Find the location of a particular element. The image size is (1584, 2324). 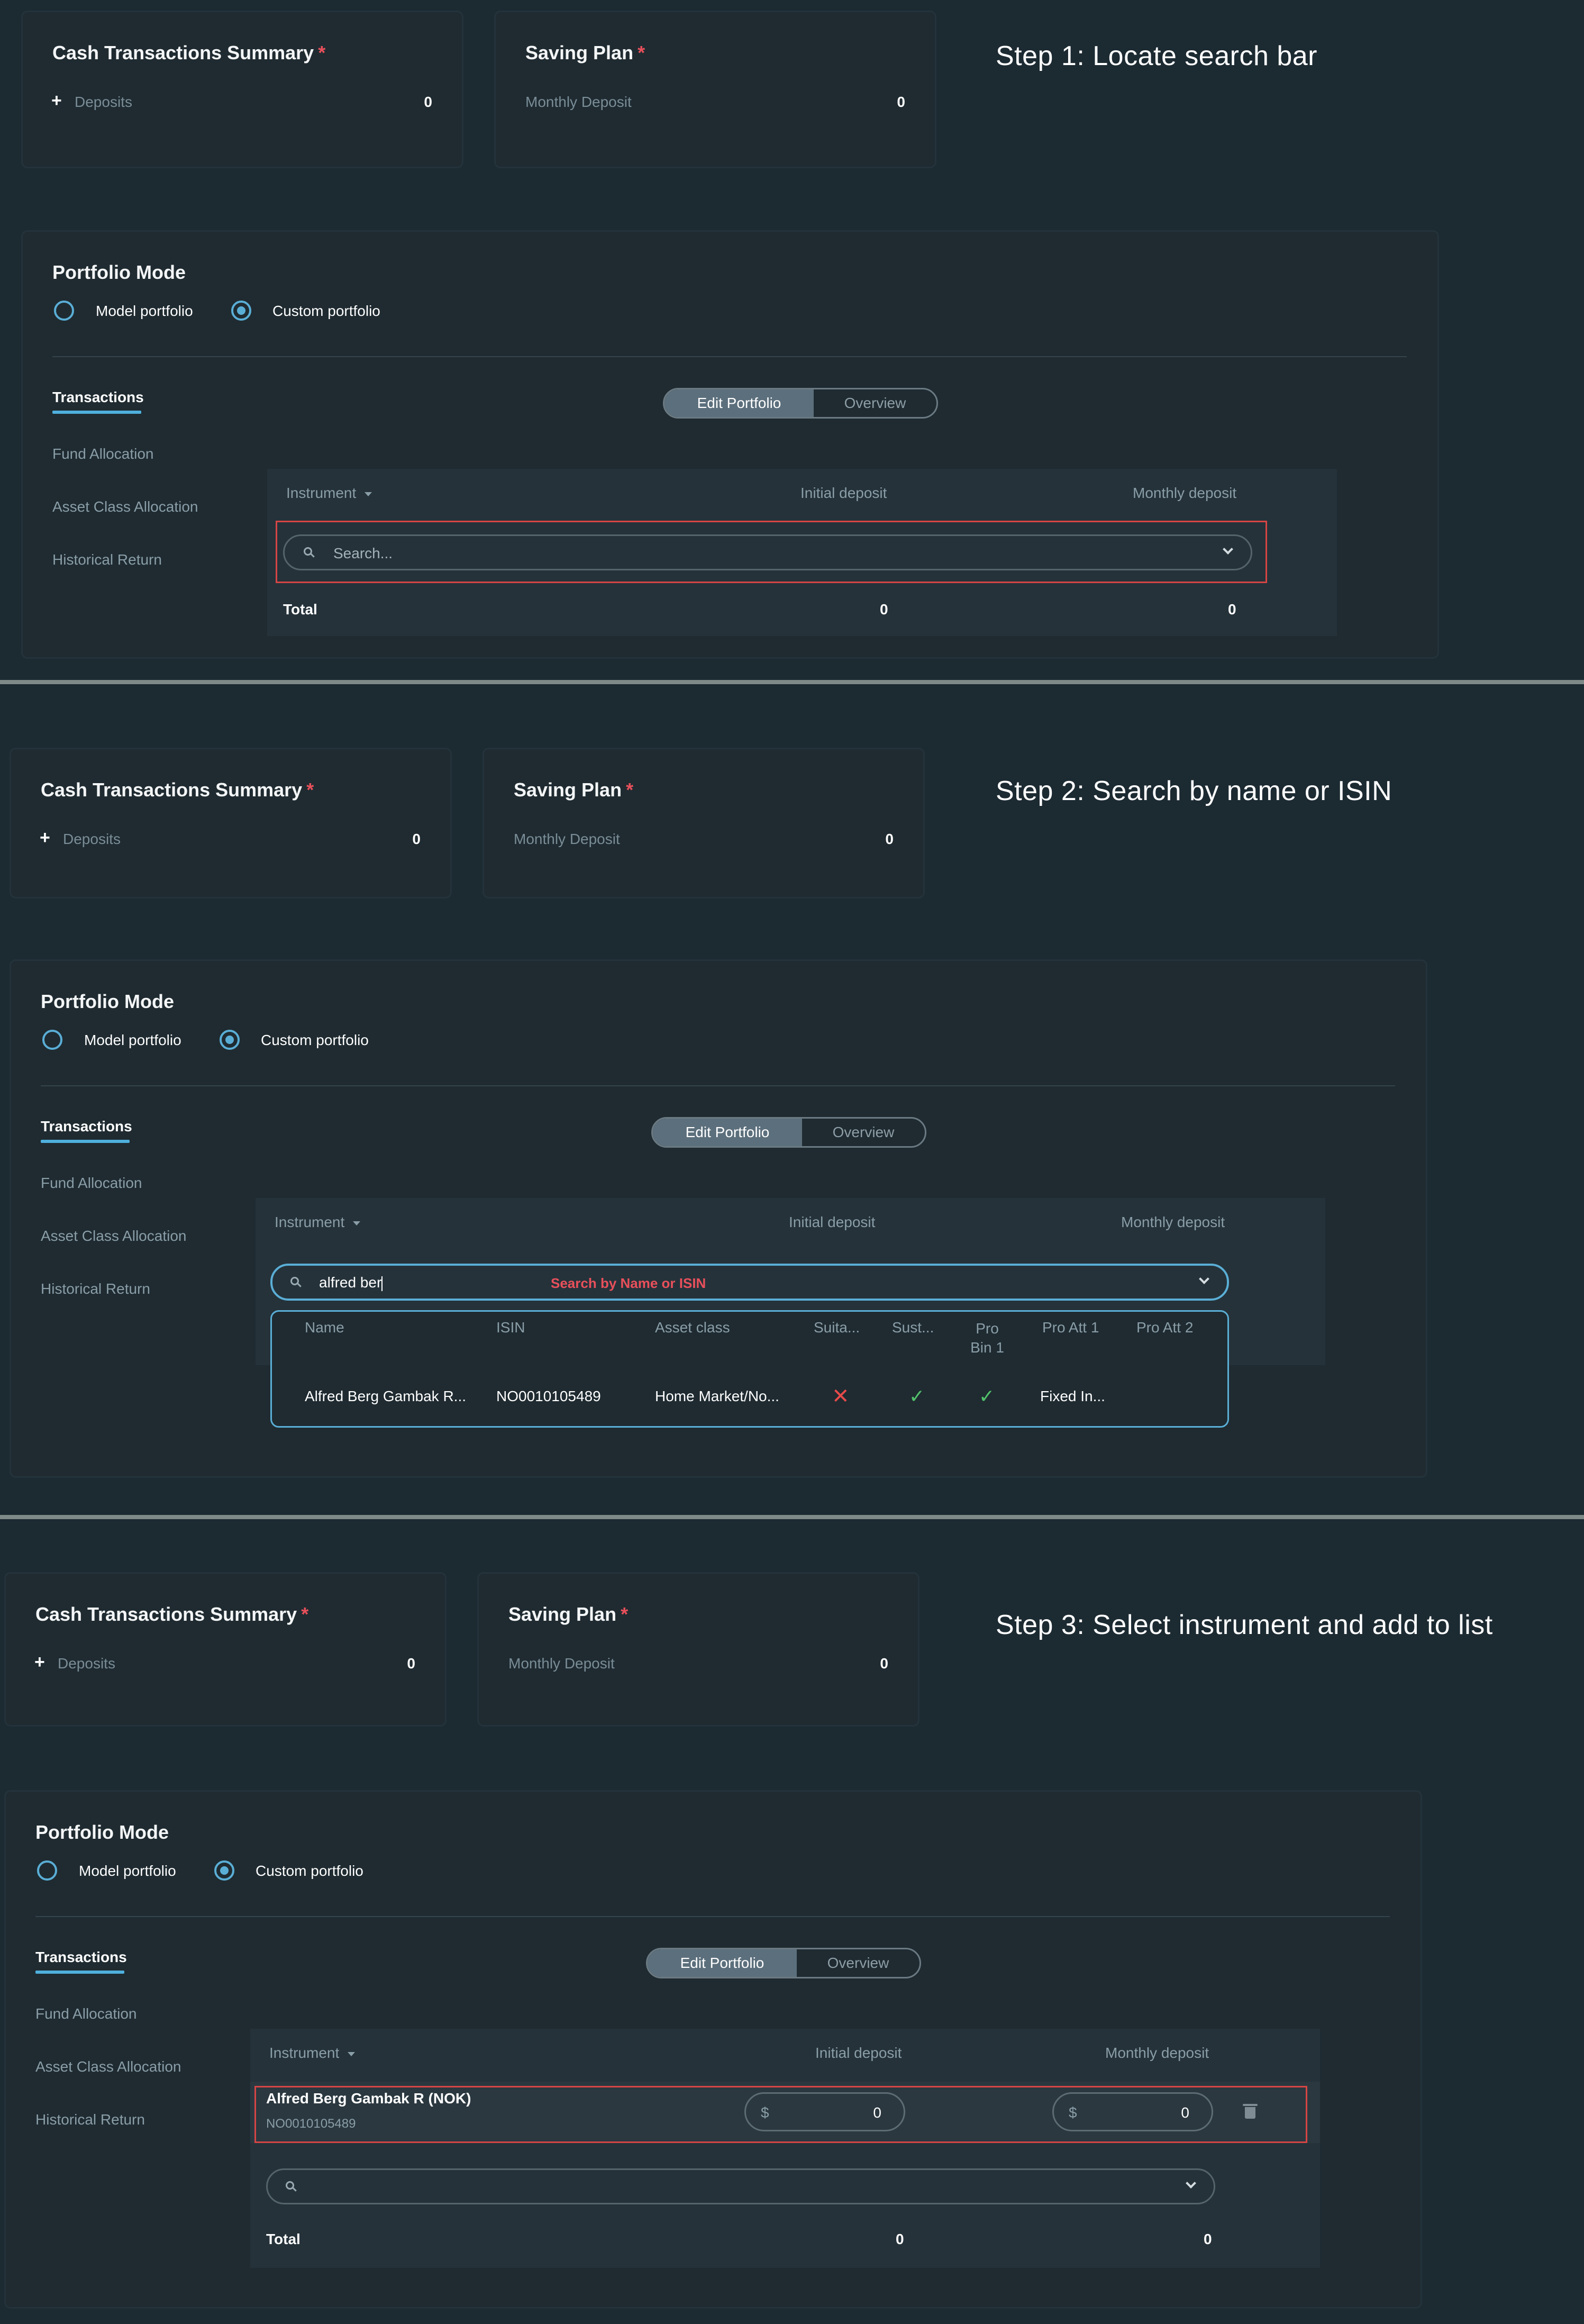

radio-selected-dot is located at coordinates (224, 1870).